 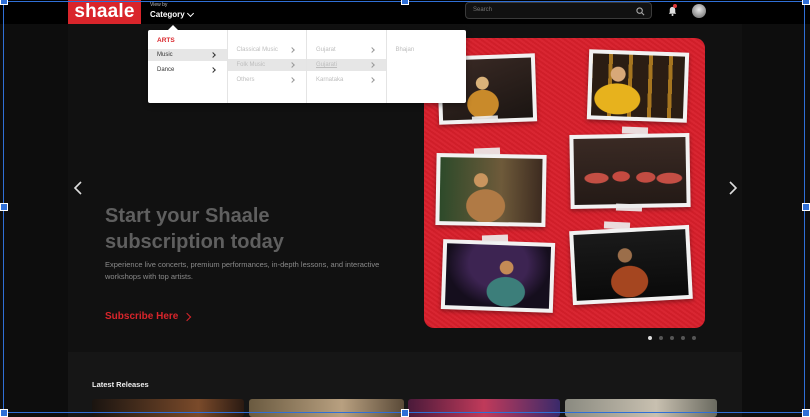 What do you see at coordinates (187, 70) in the screenshot?
I see `menu-item-dance: Dance` at bounding box center [187, 70].